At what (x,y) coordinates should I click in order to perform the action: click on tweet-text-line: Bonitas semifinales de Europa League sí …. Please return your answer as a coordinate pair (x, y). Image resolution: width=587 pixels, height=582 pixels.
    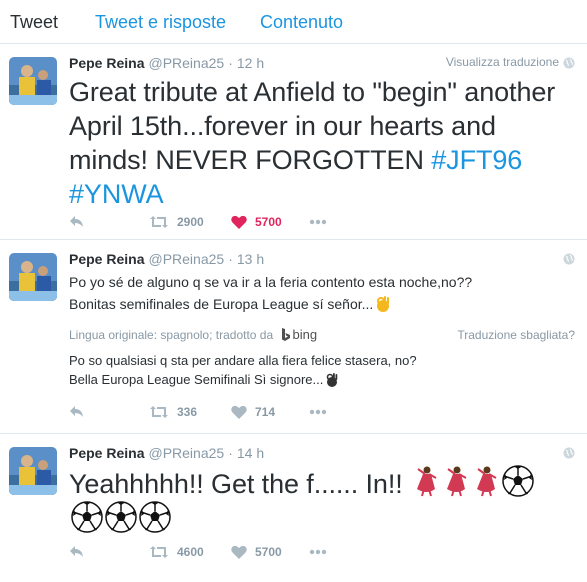
    Looking at the image, I should click on (221, 304).